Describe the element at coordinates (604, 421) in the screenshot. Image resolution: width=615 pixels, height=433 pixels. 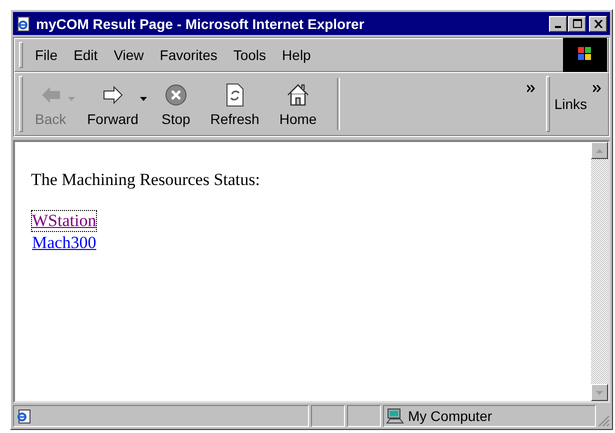
I see `resize-grip-icon` at that location.